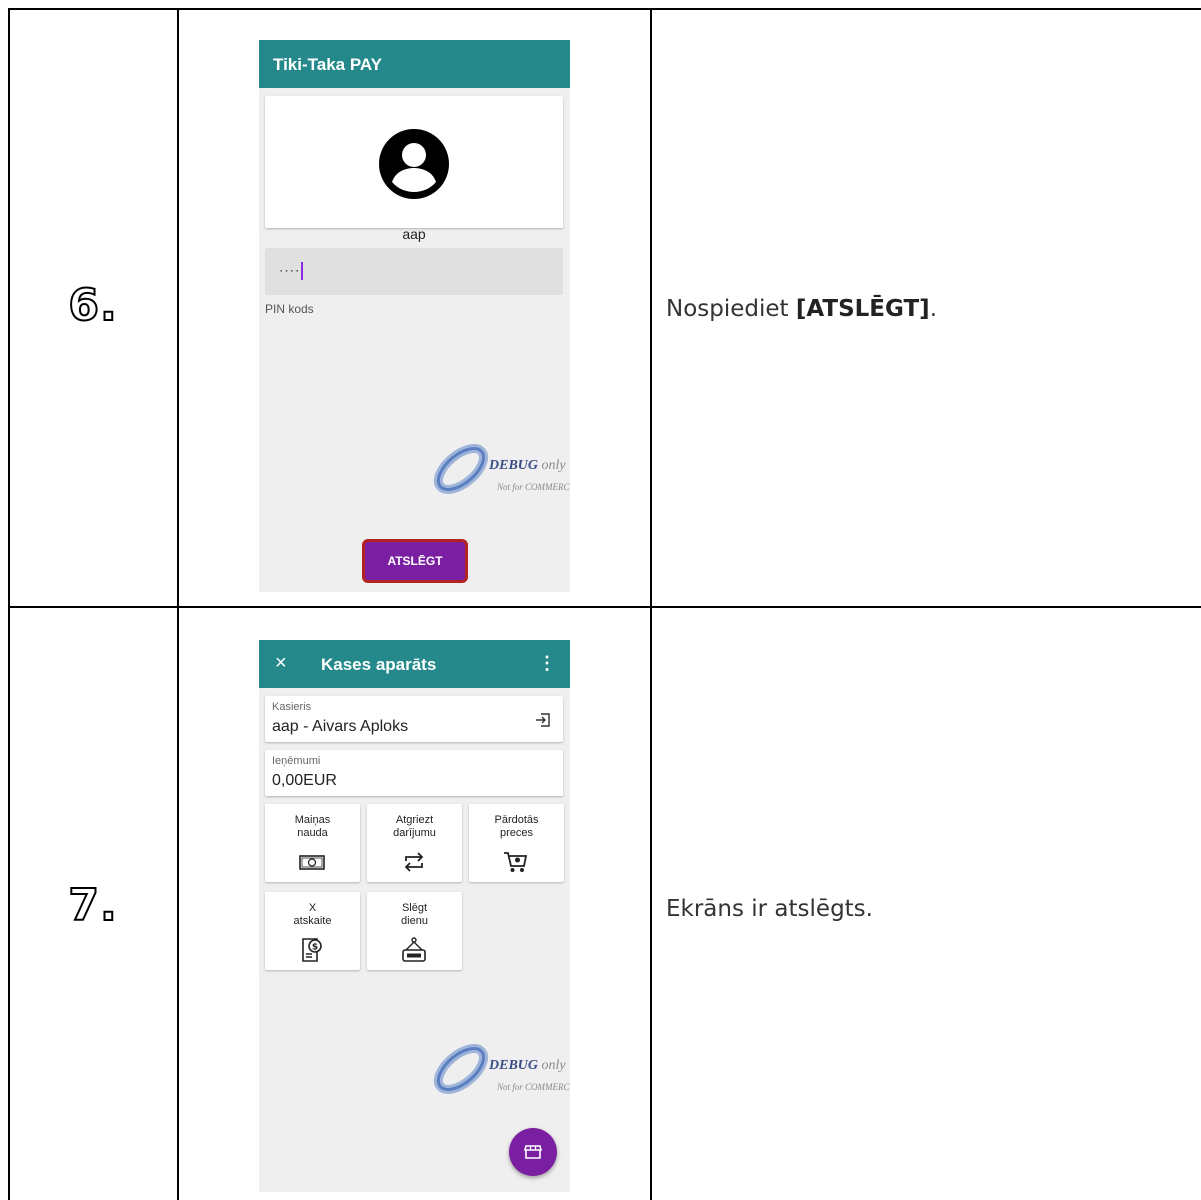 The image size is (1201, 1200). I want to click on pin-input: ····, so click(414, 271).